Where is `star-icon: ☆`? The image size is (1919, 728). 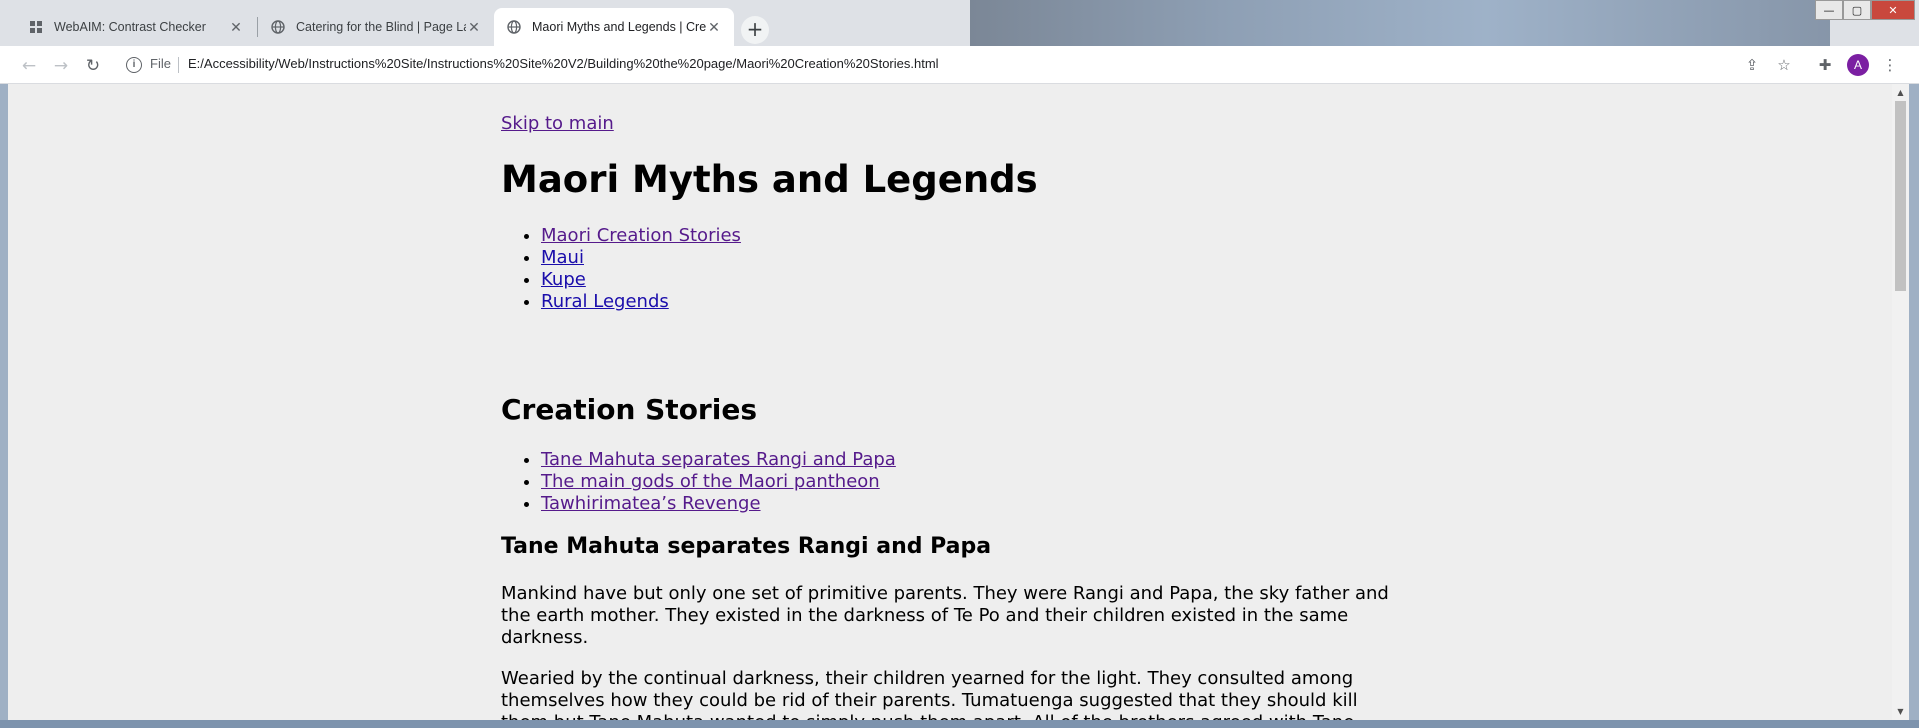
star-icon: ☆ is located at coordinates (1784, 65).